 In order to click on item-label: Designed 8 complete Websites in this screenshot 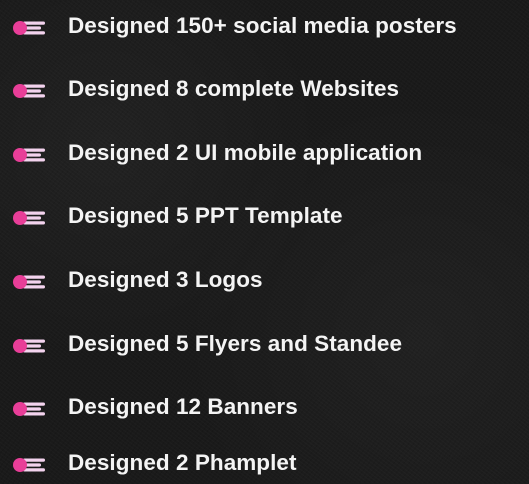, I will do `click(234, 88)`.